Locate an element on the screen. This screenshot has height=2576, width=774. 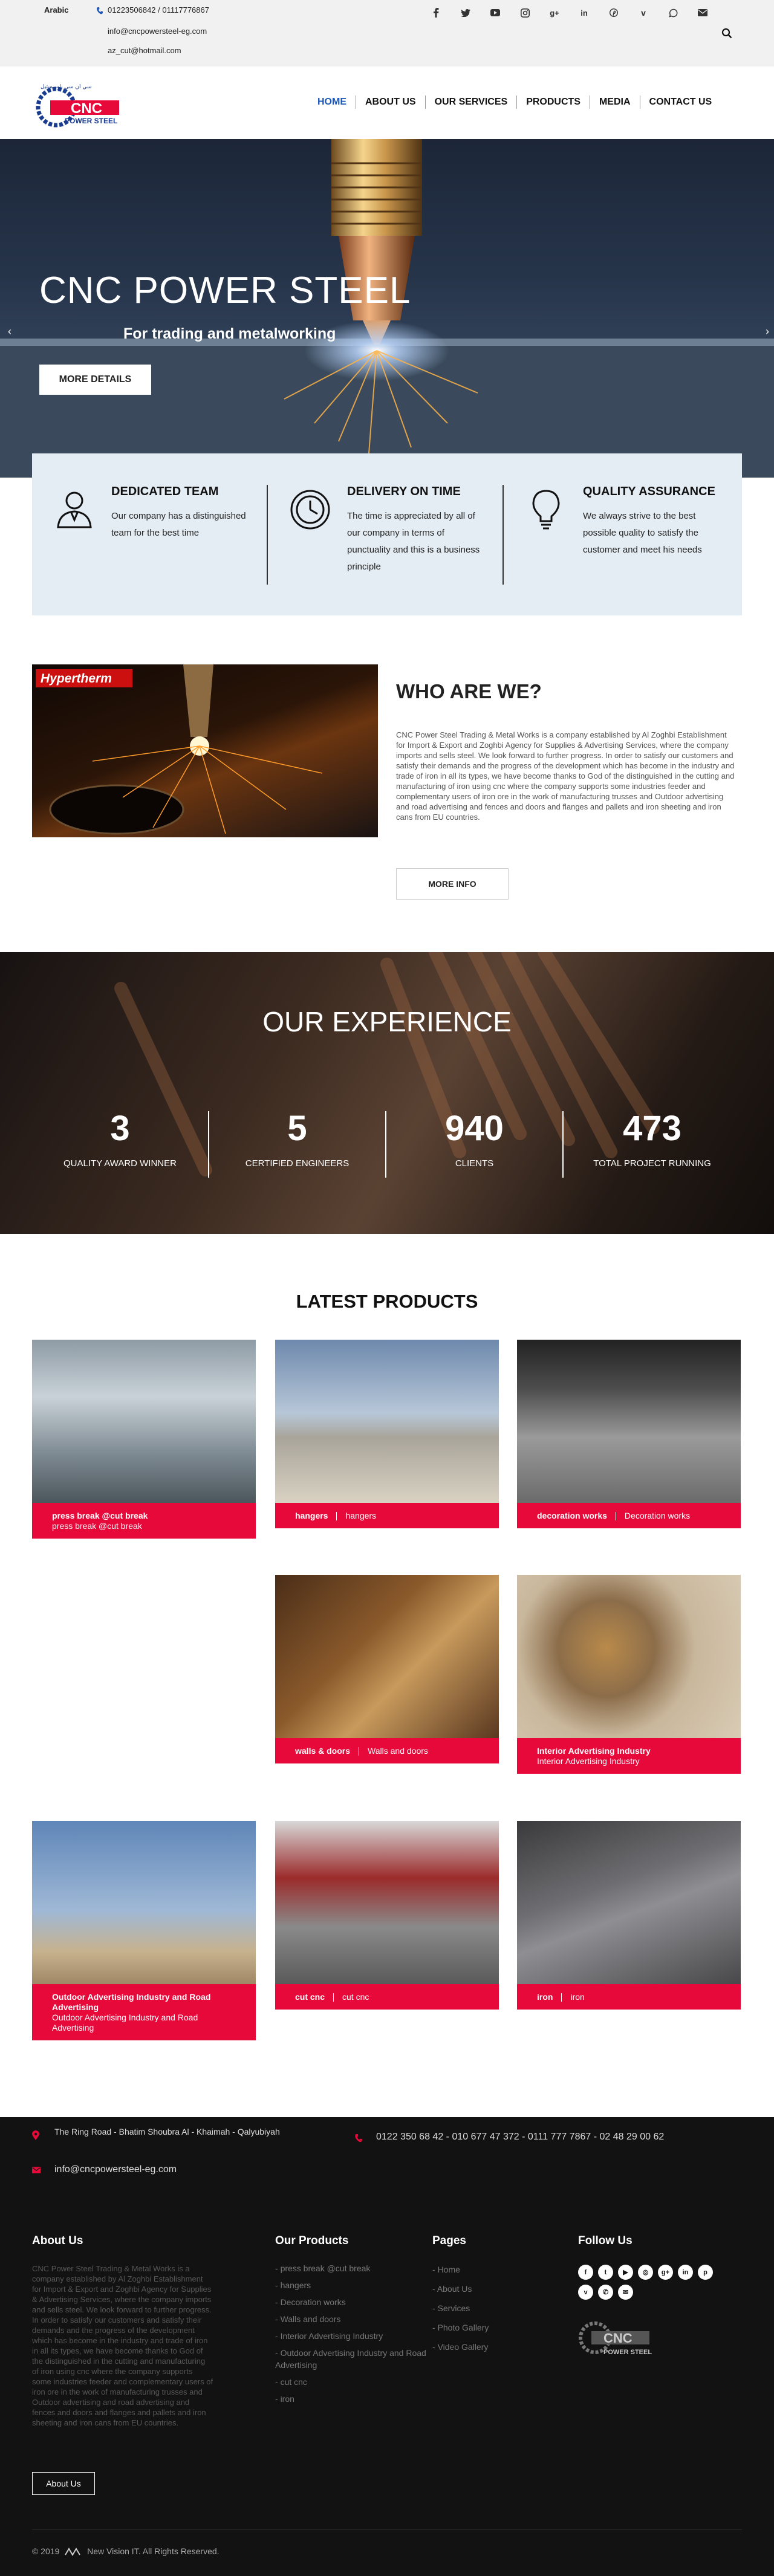
location-pin-icon is located at coordinates (35, 2135).